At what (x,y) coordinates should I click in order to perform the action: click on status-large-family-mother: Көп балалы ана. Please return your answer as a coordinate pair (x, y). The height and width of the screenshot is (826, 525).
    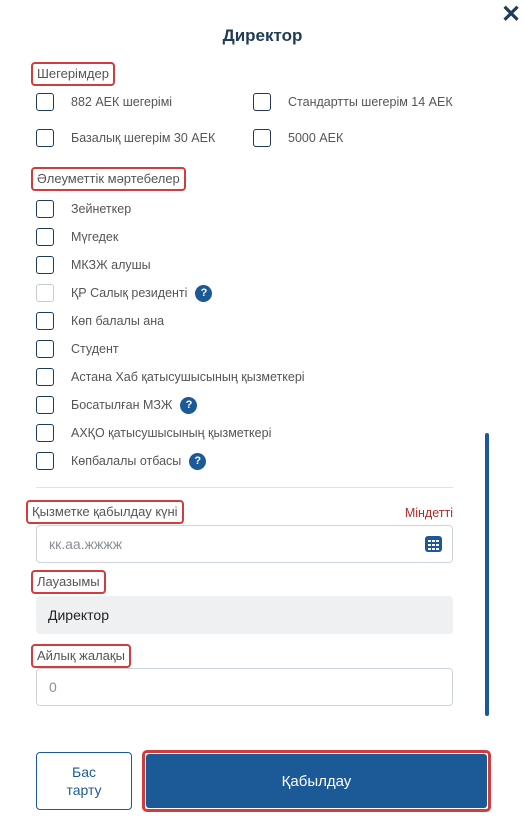
    Looking at the image, I should click on (100, 321).